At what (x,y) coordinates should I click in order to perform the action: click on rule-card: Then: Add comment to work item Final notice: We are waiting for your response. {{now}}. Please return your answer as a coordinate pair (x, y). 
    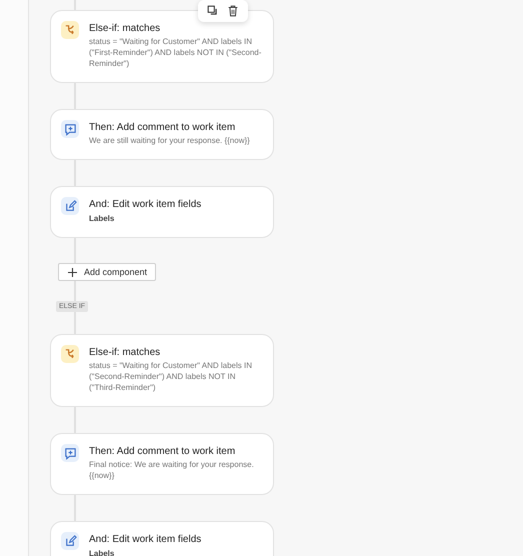
    Looking at the image, I should click on (162, 464).